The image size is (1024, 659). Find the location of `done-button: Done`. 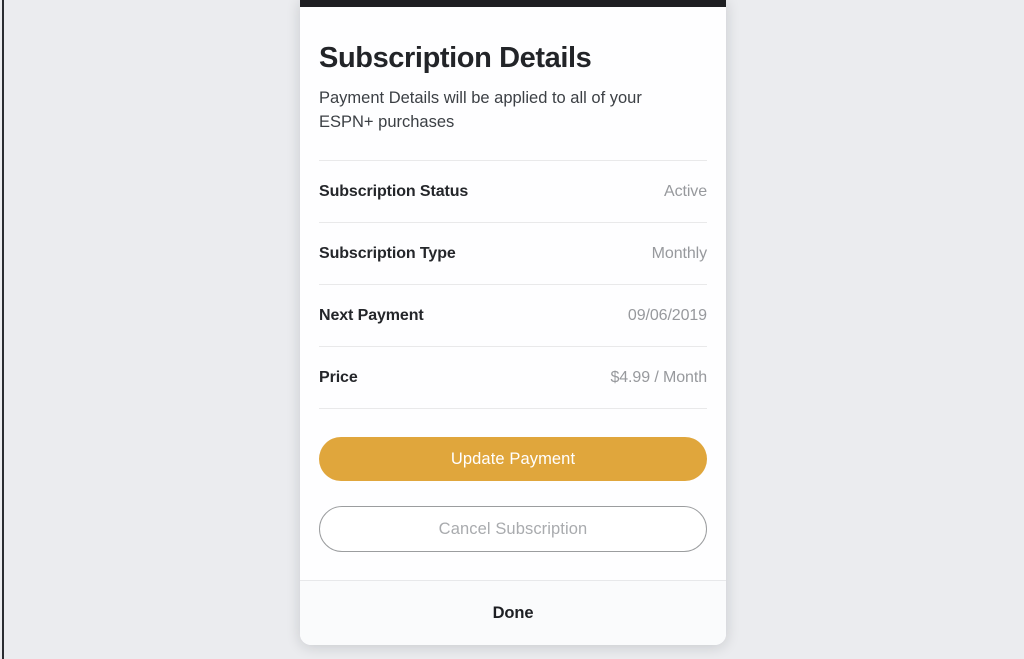

done-button: Done is located at coordinates (513, 613).